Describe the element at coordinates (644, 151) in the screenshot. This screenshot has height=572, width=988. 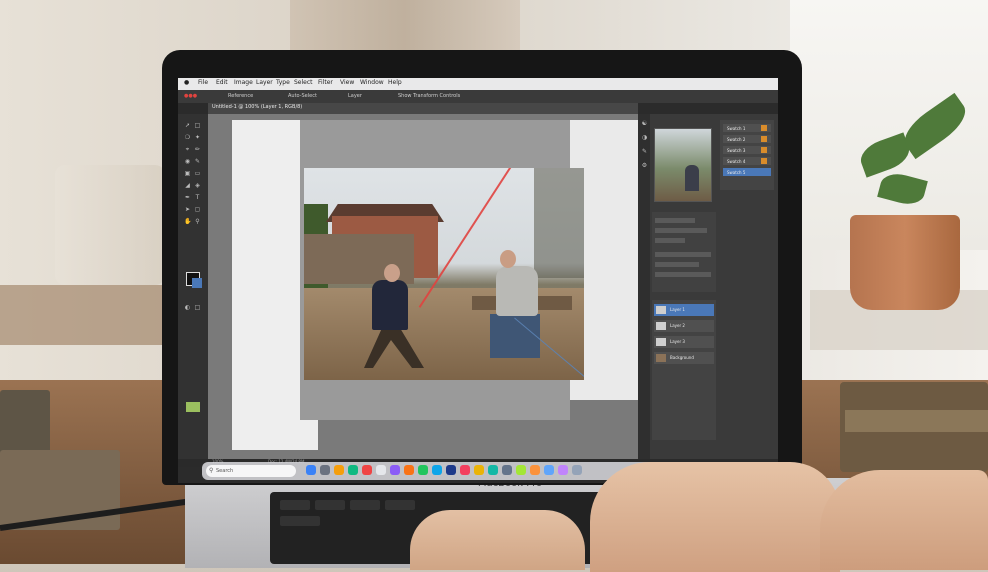
I see `brush-settings-icon: ✎` at that location.